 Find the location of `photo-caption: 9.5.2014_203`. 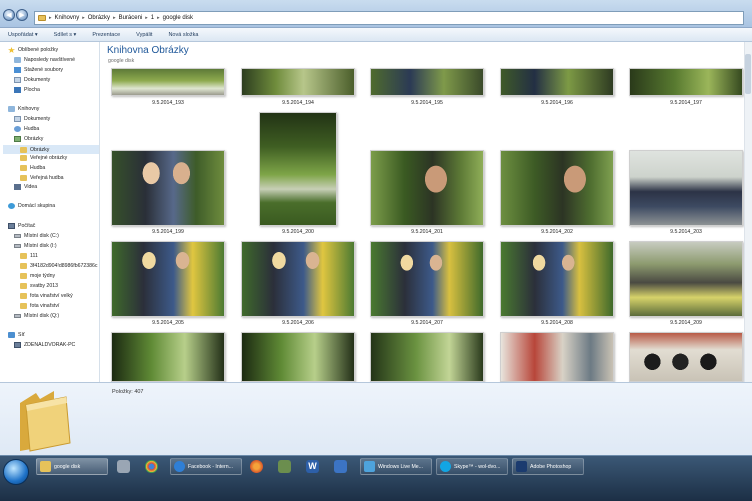

photo-caption: 9.5.2014_203 is located at coordinates (686, 232).